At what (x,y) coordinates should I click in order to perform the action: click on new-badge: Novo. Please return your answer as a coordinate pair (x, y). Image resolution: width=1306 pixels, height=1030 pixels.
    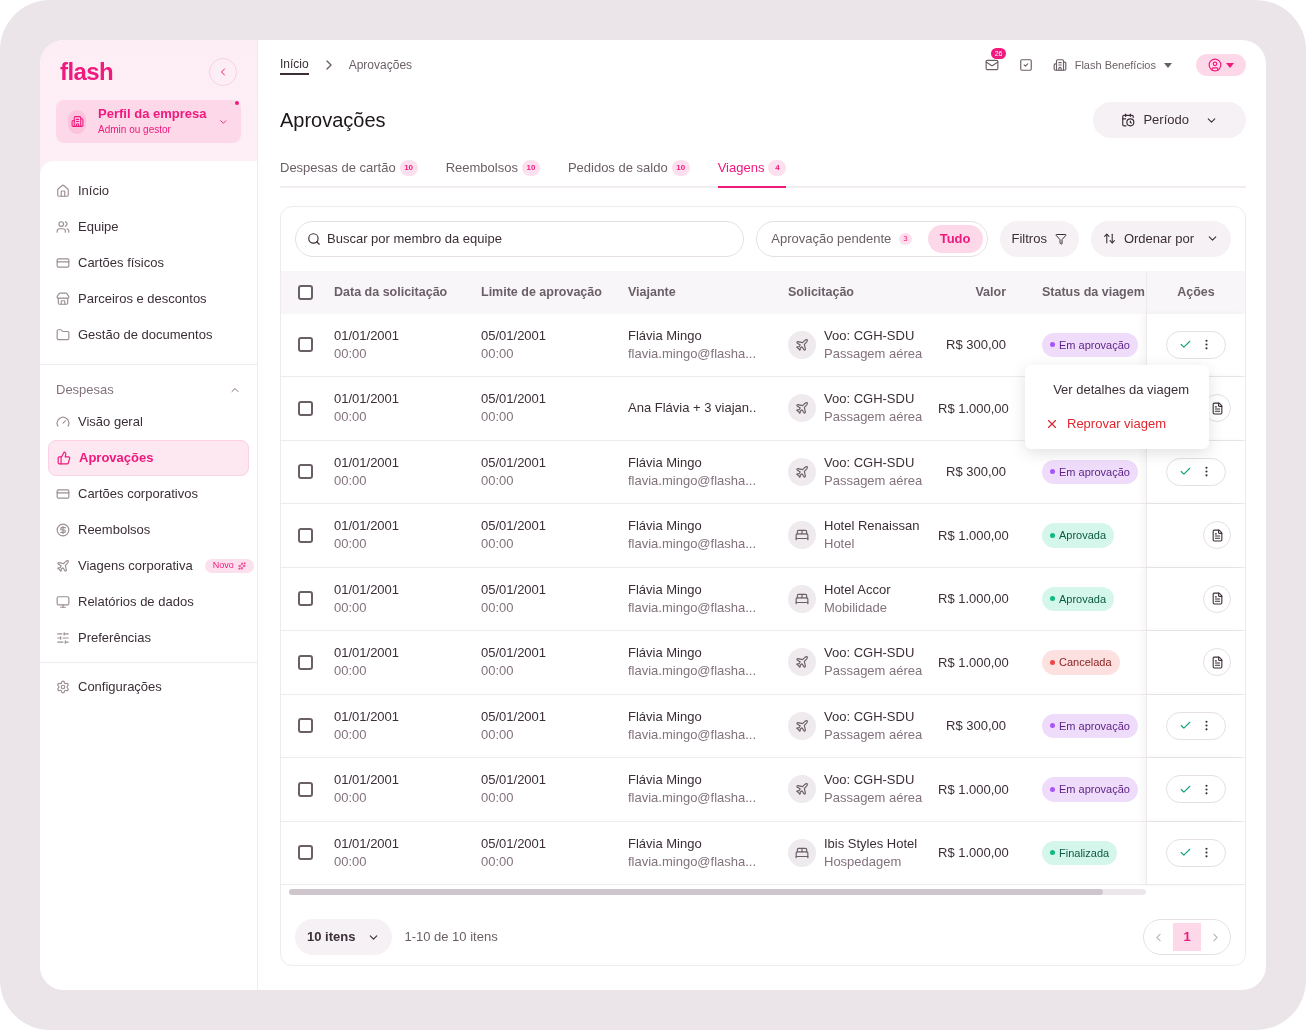
    Looking at the image, I should click on (229, 566).